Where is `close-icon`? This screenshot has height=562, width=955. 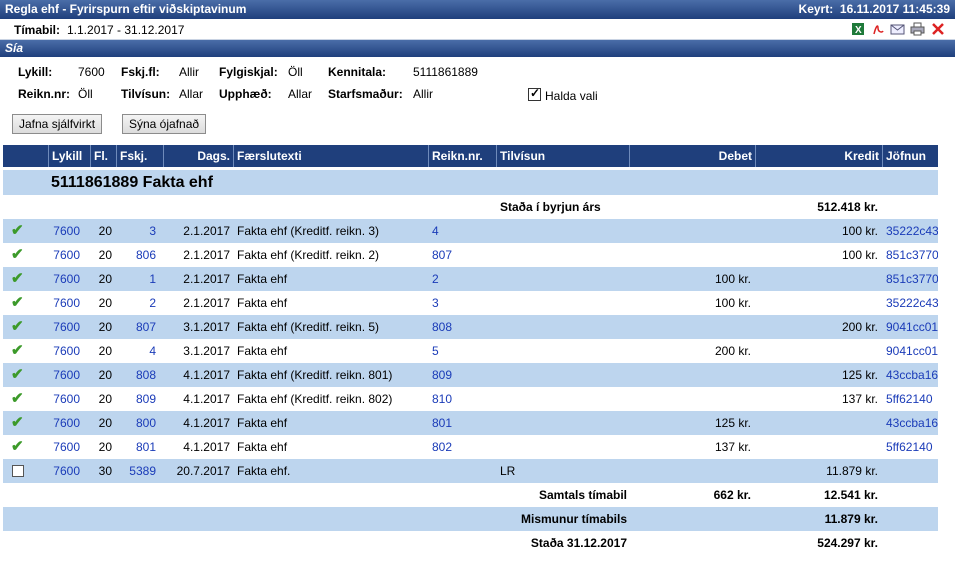
close-icon is located at coordinates (937, 29).